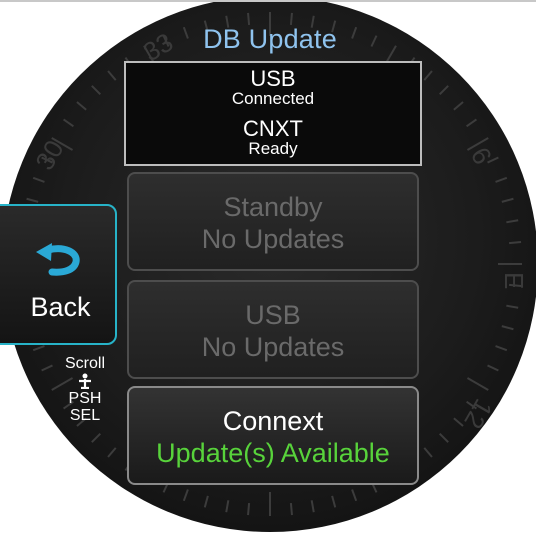  I want to click on knob-icon, so click(85, 381).